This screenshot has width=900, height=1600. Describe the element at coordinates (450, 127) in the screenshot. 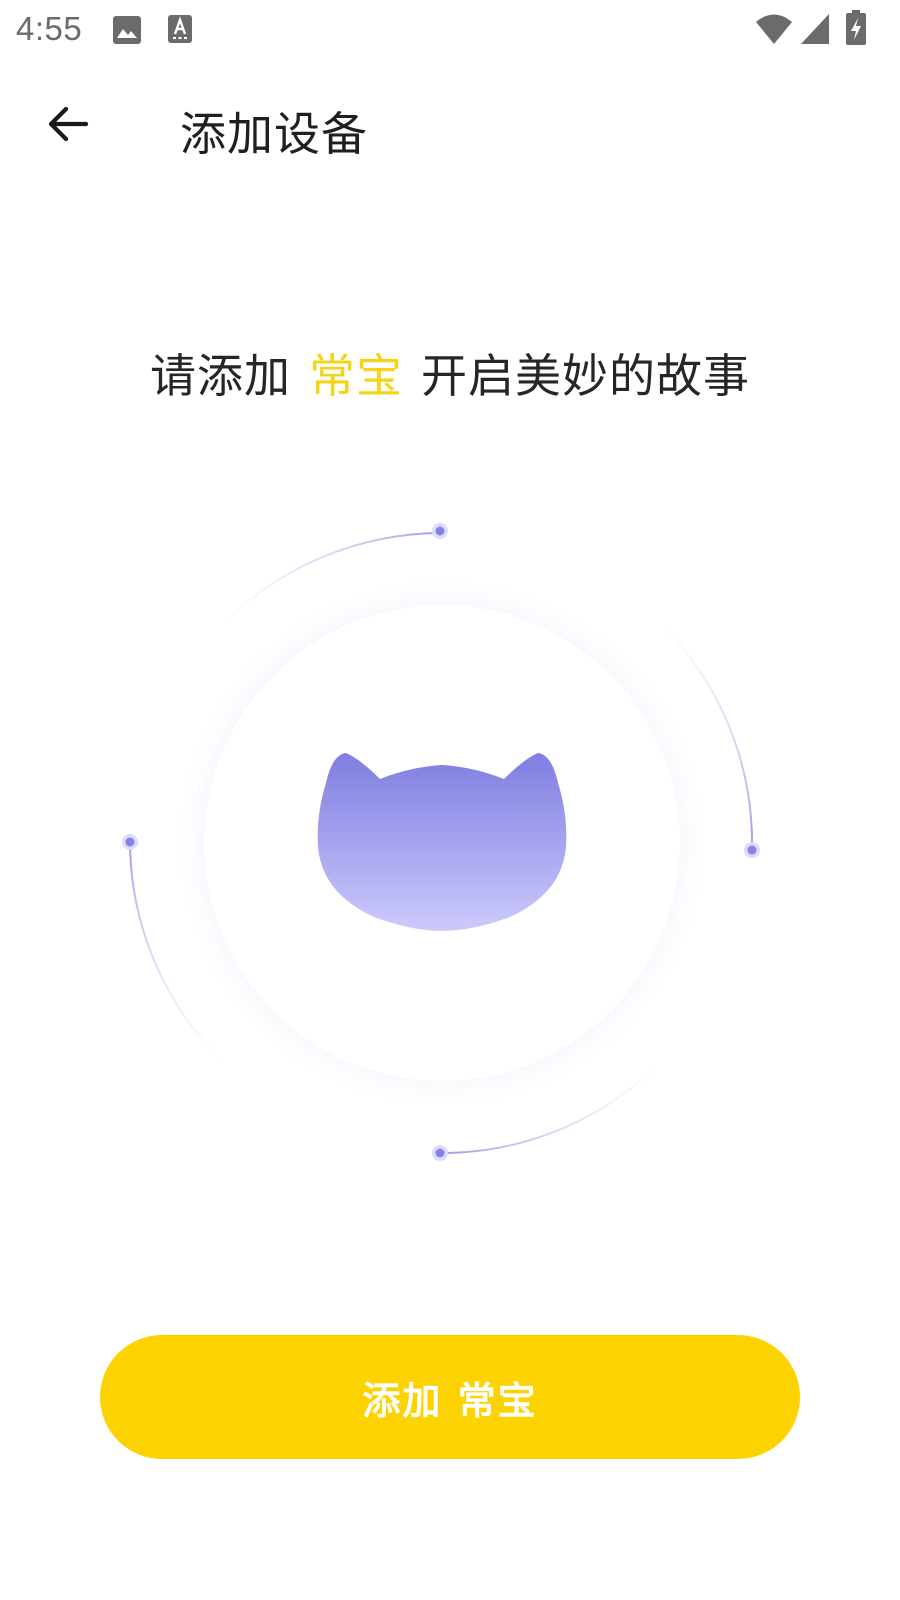

I see `app-bar: 添加设备` at that location.